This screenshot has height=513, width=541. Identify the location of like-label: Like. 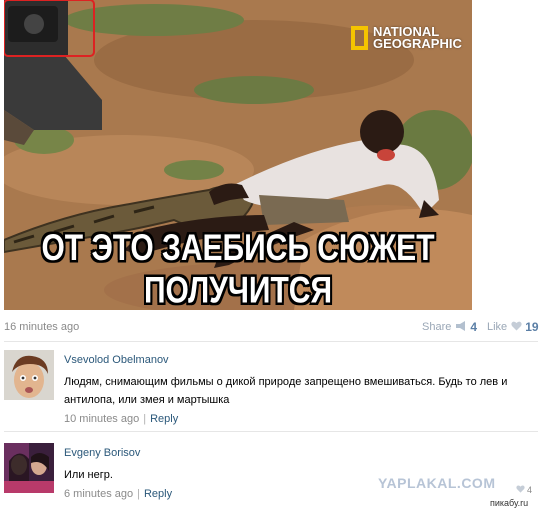
(497, 327).